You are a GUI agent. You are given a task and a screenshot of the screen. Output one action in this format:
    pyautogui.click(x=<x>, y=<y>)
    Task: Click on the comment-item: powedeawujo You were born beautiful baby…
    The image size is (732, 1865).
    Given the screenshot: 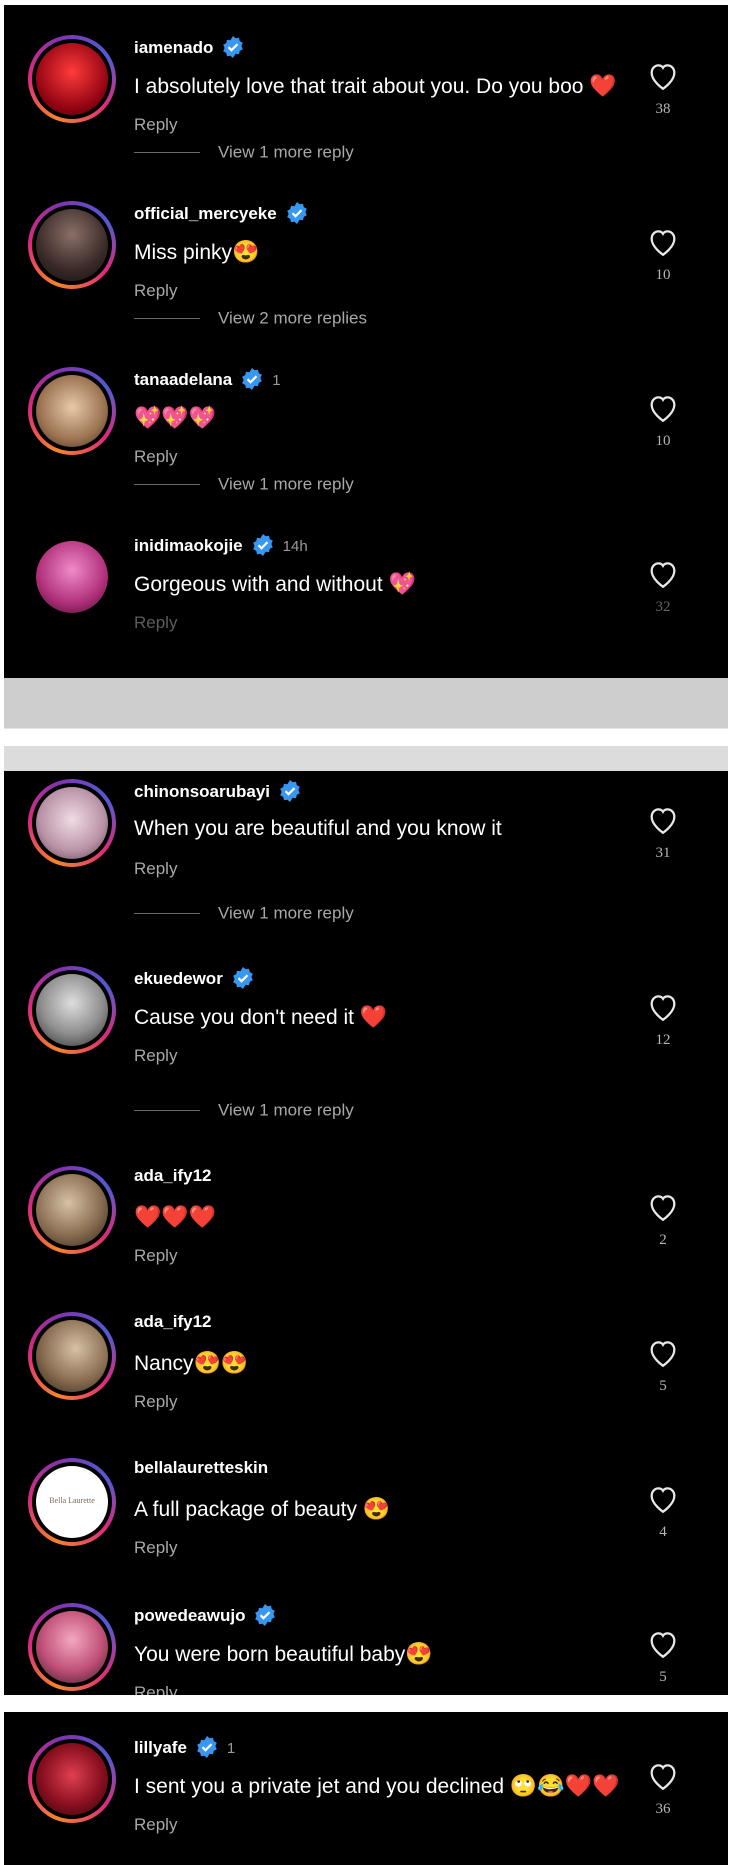 What is the action you would take?
    pyautogui.click(x=366, y=1639)
    